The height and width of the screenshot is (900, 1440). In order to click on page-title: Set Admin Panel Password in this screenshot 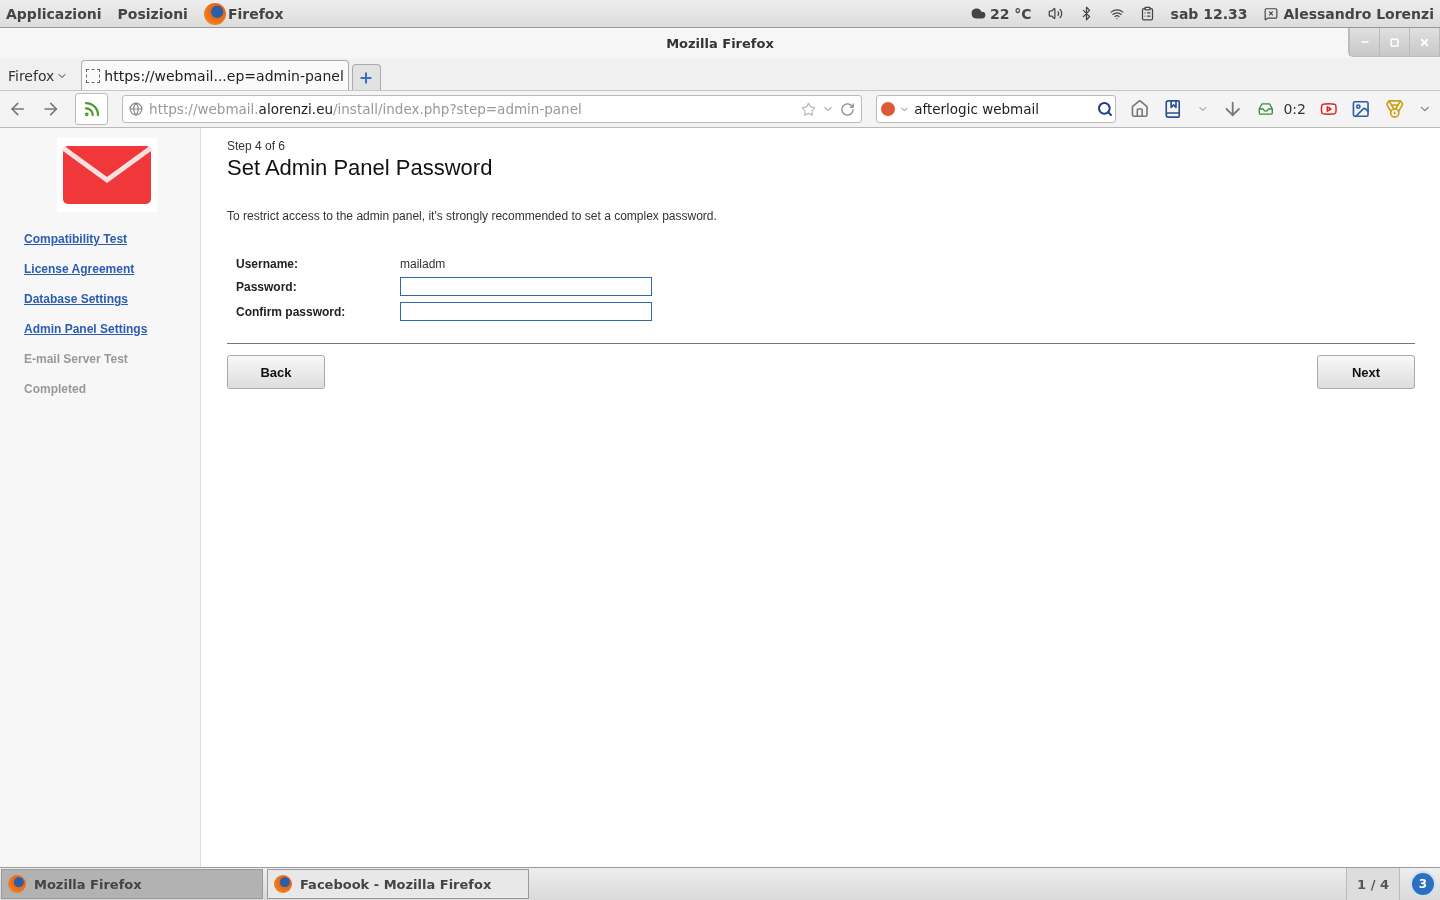, I will do `click(360, 168)`.